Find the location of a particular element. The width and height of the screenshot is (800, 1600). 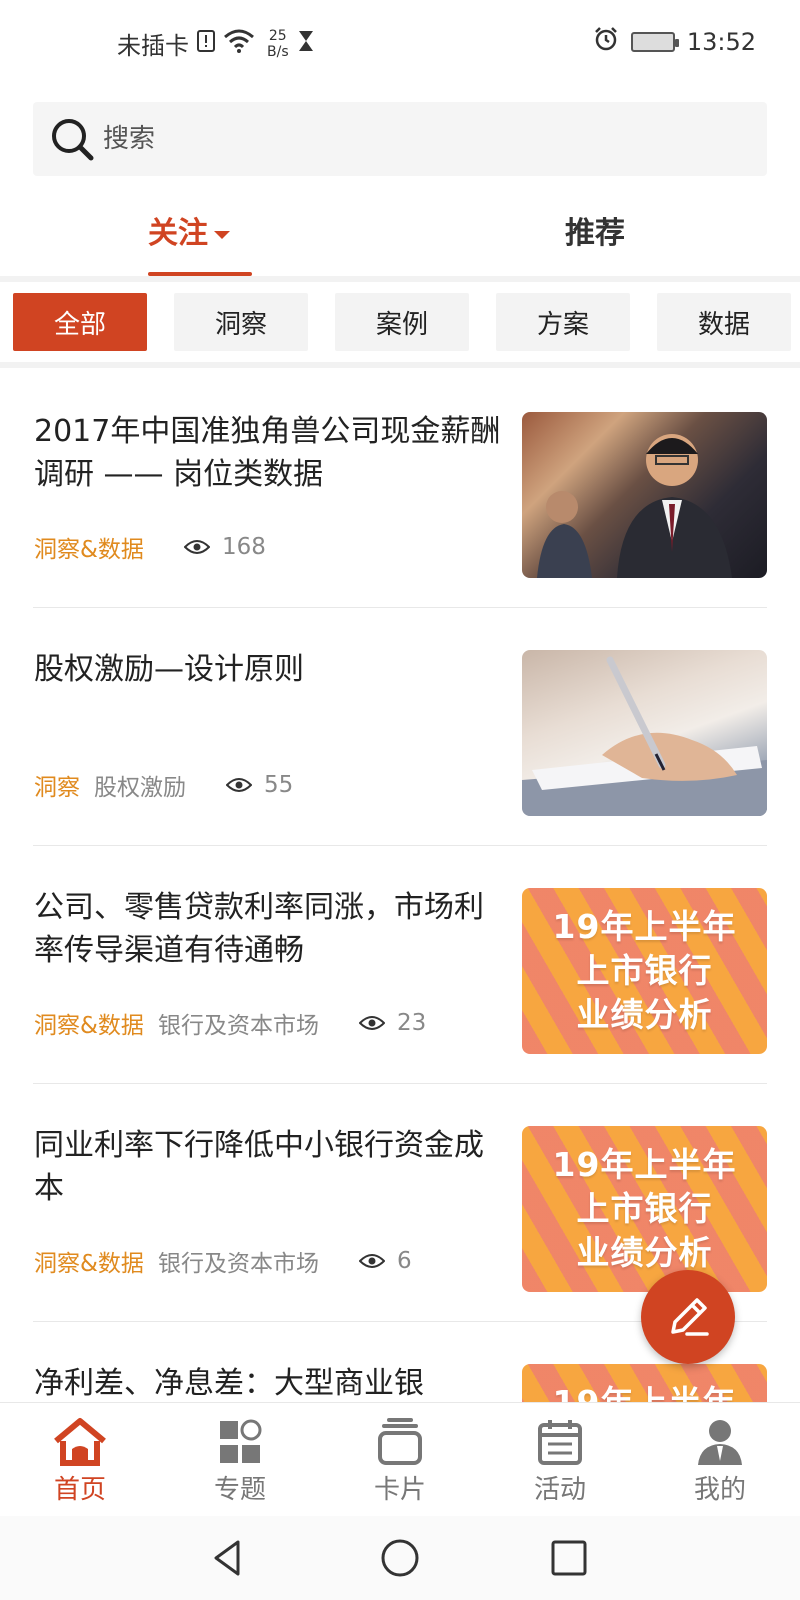

nav-events: 活动 is located at coordinates (560, 1459).